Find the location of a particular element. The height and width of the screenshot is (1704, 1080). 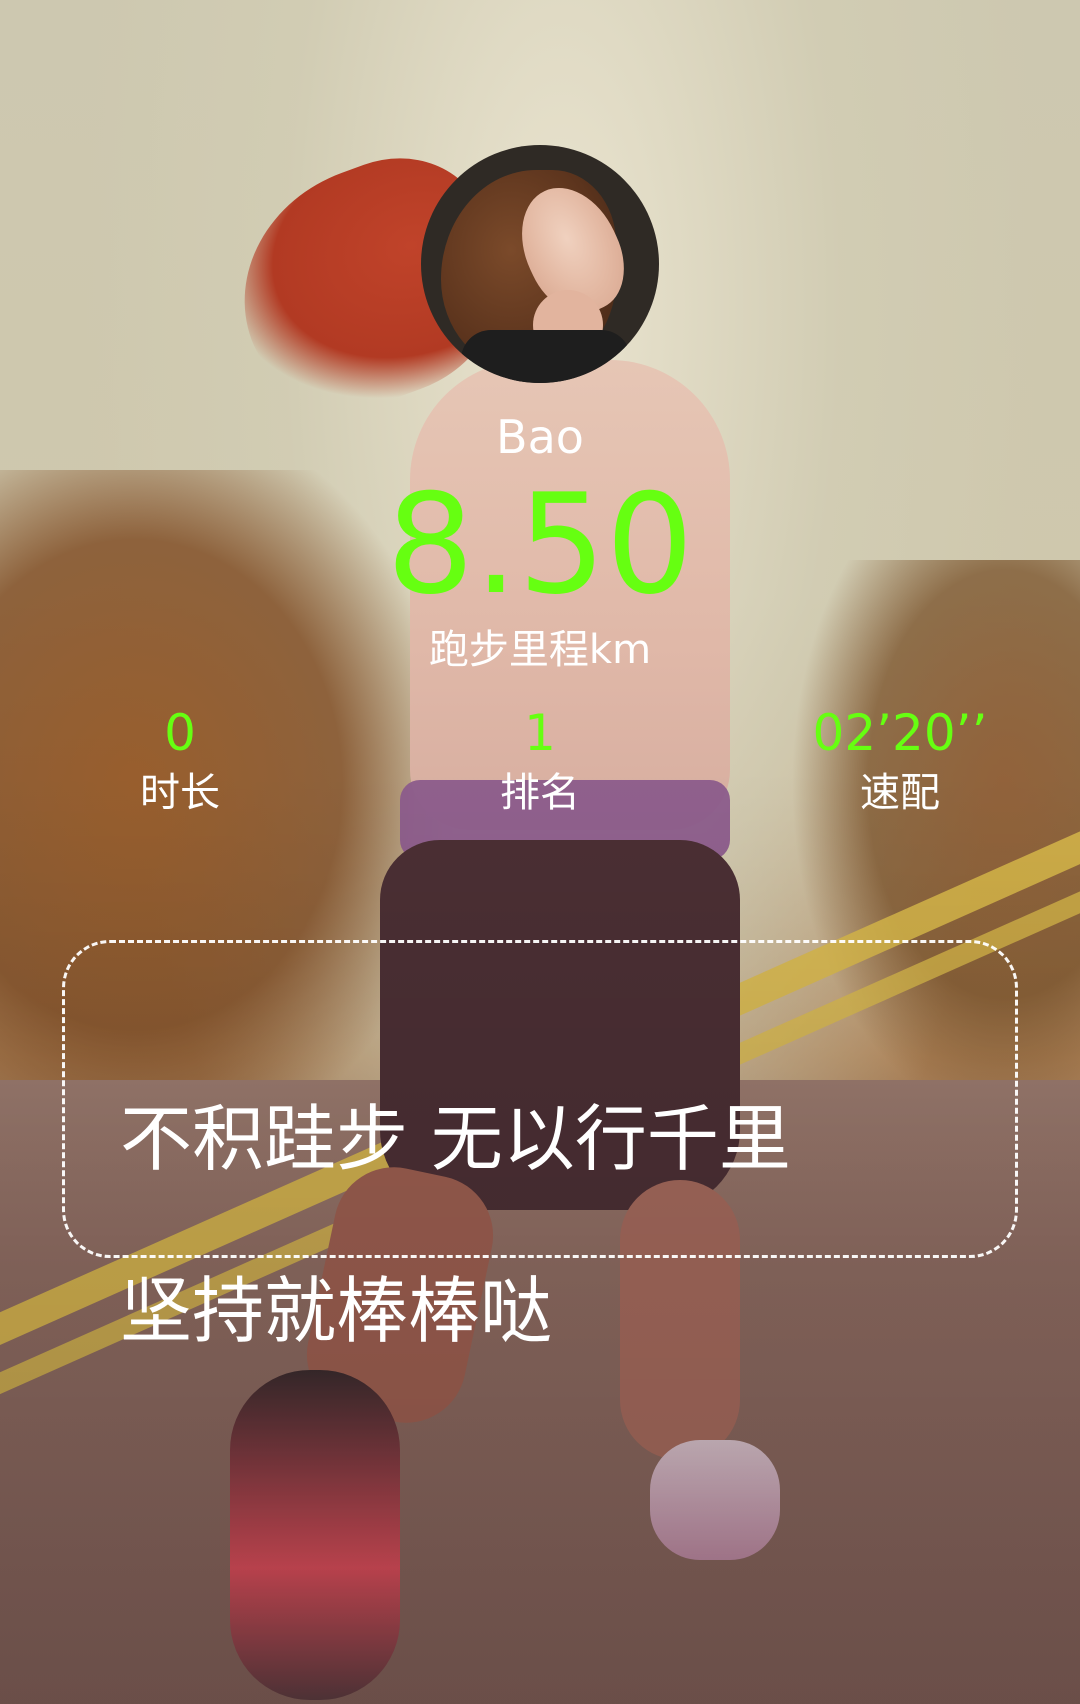

stat-rank: 1 排名 is located at coordinates (540, 763).